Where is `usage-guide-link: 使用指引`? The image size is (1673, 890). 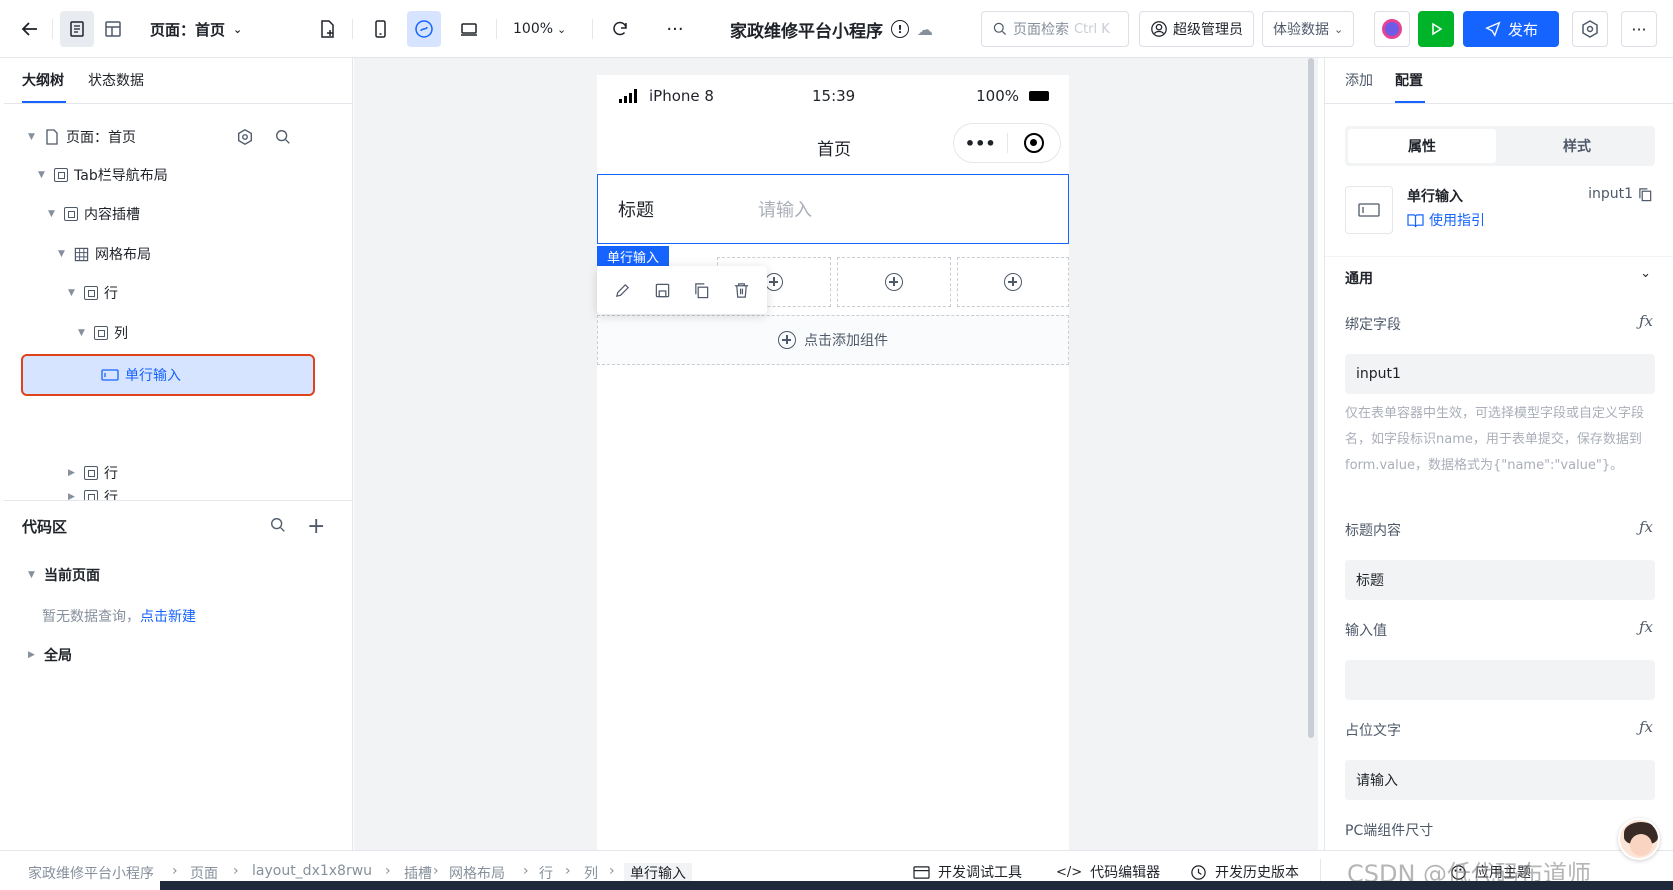
usage-guide-link: 使用指引 is located at coordinates (1446, 220).